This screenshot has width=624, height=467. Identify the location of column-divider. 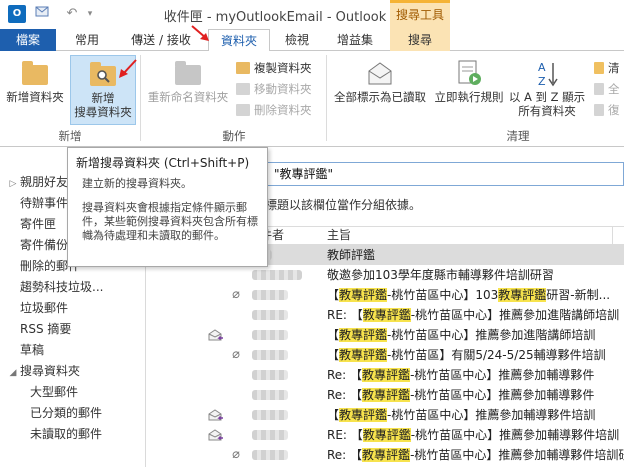
(612, 235).